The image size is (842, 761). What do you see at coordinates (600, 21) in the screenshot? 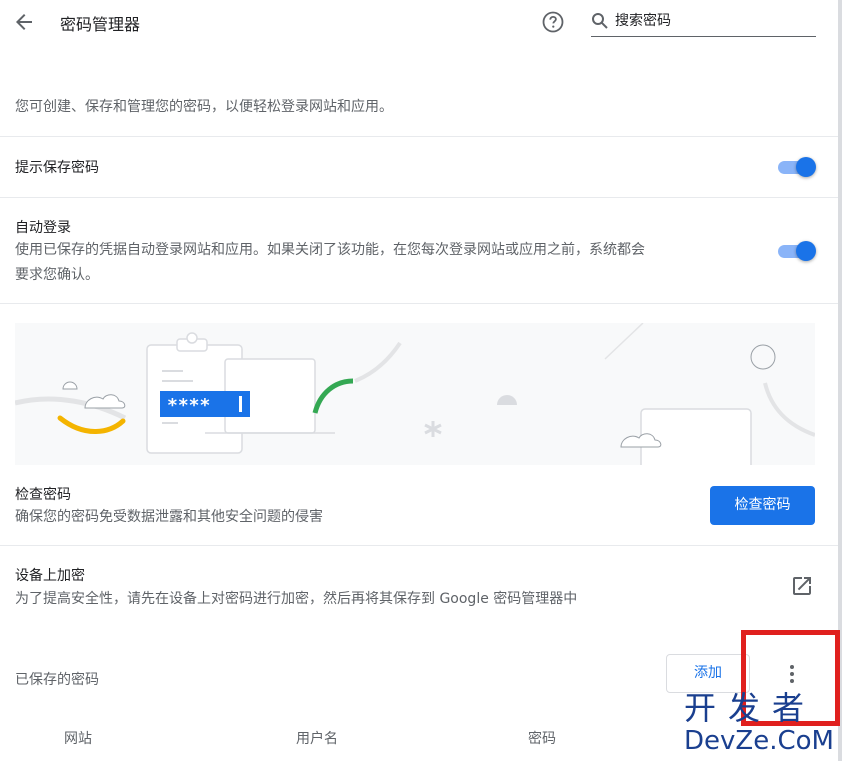
I see `search-icon` at bounding box center [600, 21].